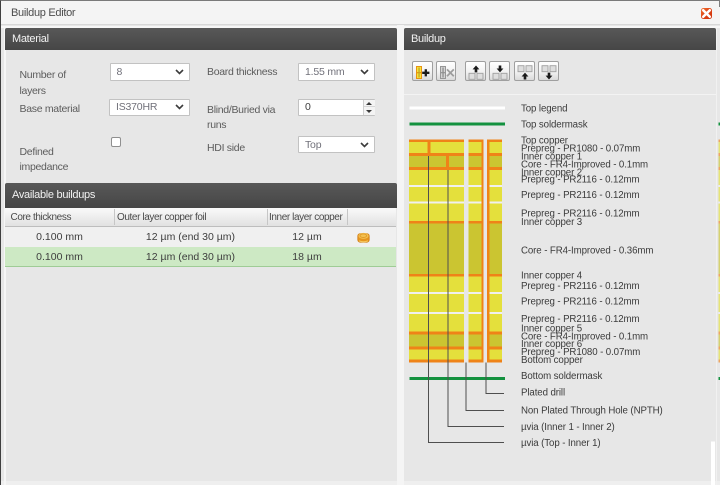 Image resolution: width=720 pixels, height=485 pixels. Describe the element at coordinates (561, 443) in the screenshot. I see `svg-text: µvia (Top - Inner 1)` at that location.